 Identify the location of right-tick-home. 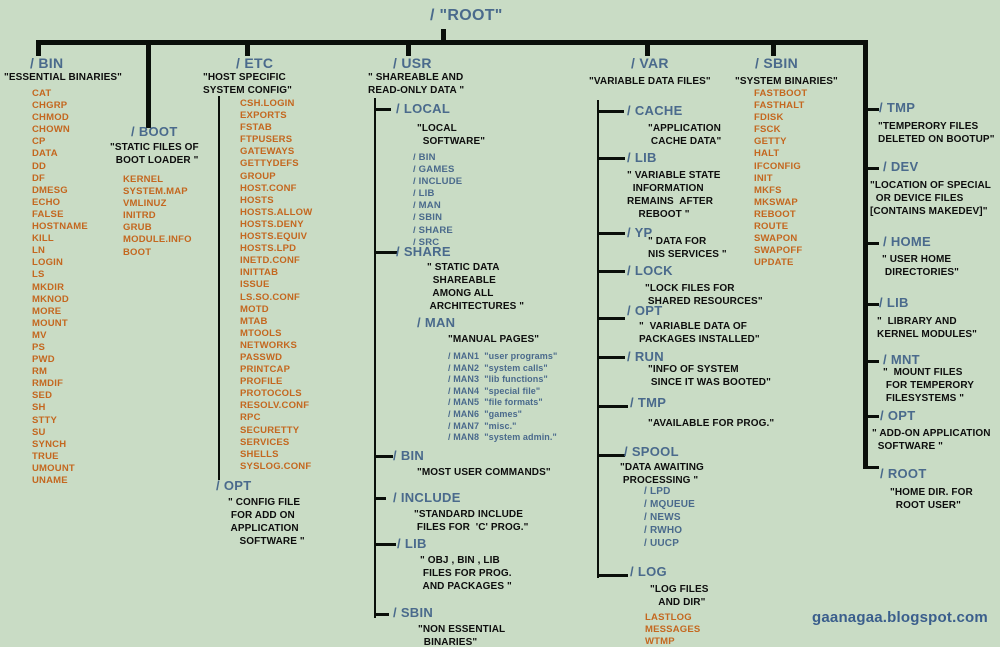
(871, 243).